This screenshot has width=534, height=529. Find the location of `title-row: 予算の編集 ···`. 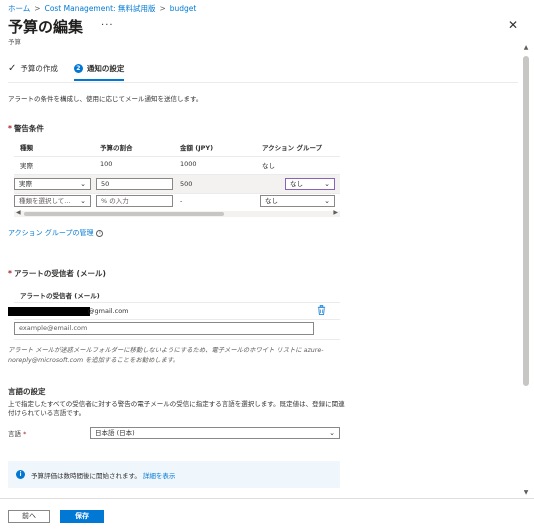

title-row: 予算の編集 ··· is located at coordinates (61, 26).